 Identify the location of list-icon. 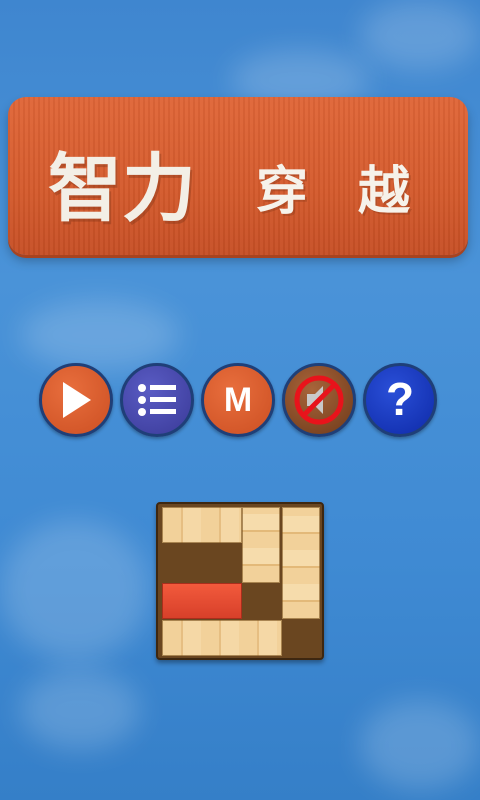
(157, 400).